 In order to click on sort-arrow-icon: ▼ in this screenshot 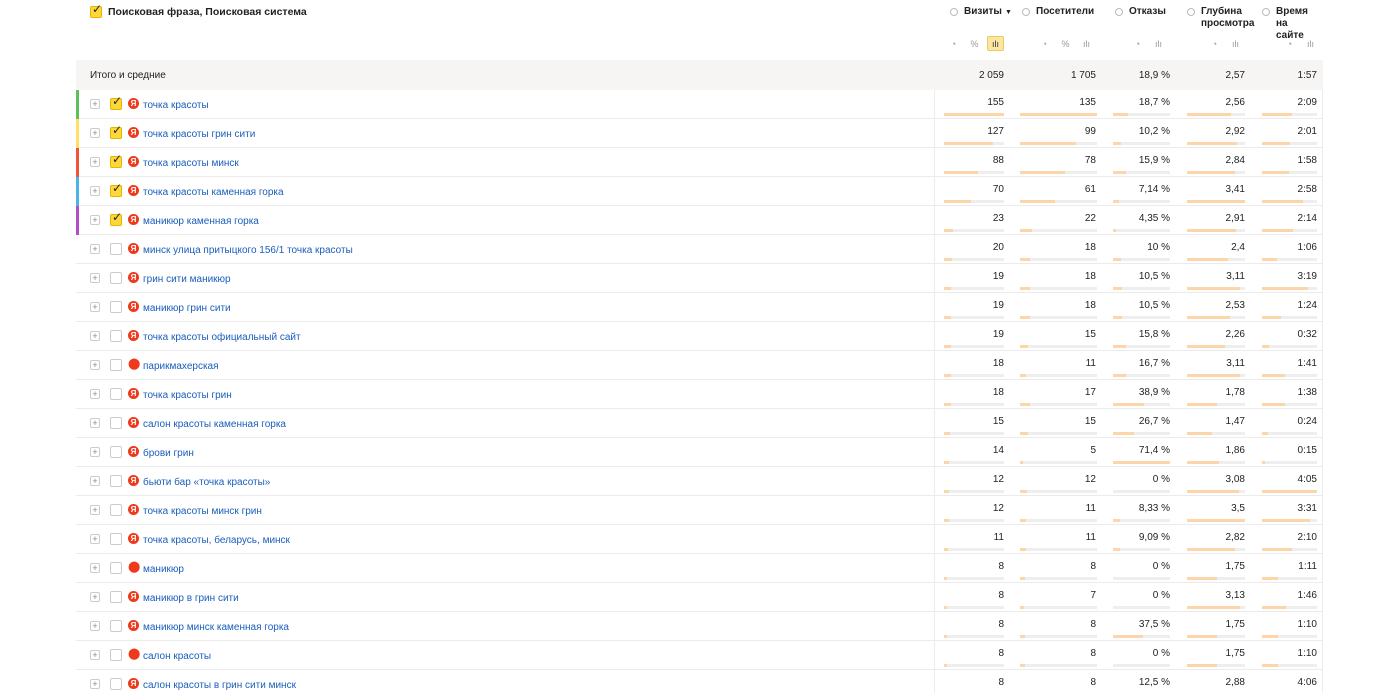, I will do `click(1008, 12)`.